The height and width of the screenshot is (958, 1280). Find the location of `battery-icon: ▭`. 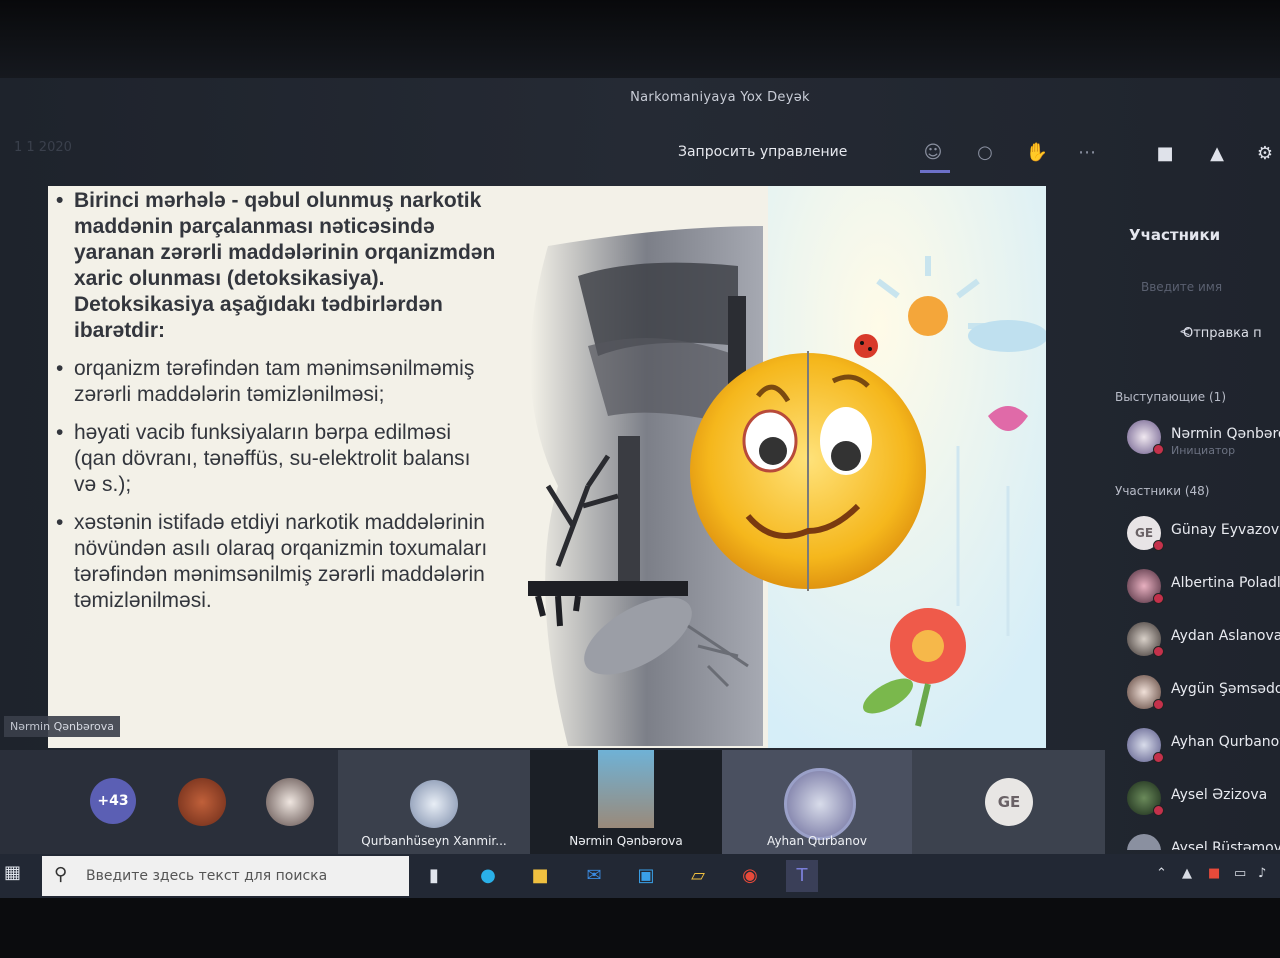

battery-icon: ▭ is located at coordinates (1240, 873).